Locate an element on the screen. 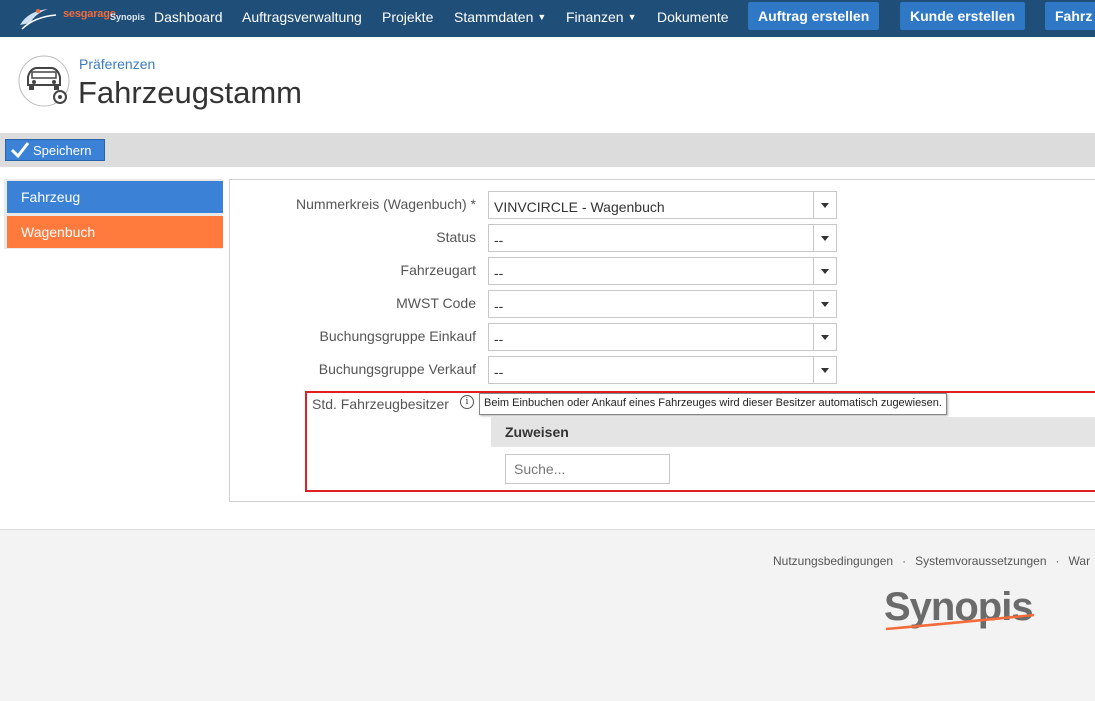 The image size is (1095, 701). footer-link-requirements: Systemvoraussetzungen is located at coordinates (980, 561).